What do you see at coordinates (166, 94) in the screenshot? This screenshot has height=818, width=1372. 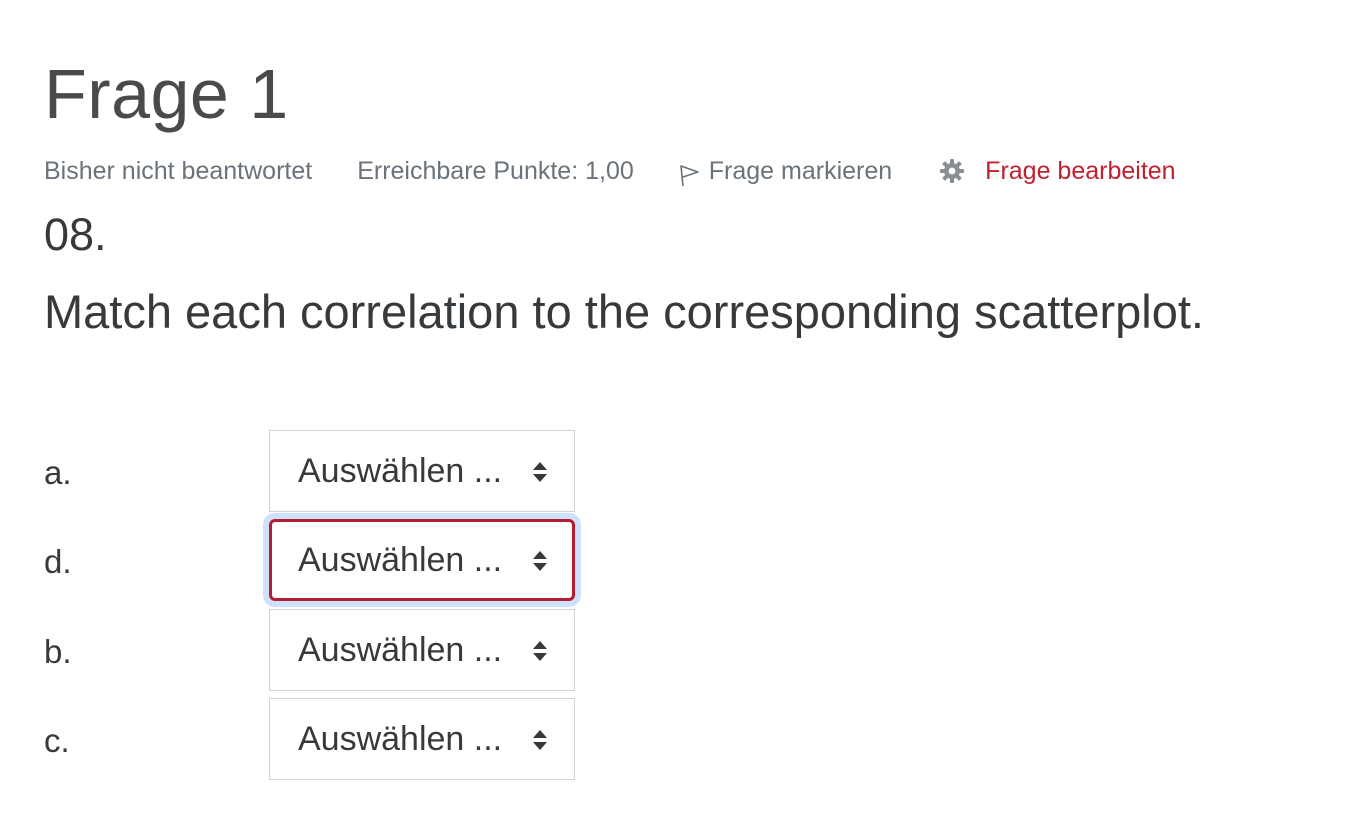 I see `question-title: Frage 1` at bounding box center [166, 94].